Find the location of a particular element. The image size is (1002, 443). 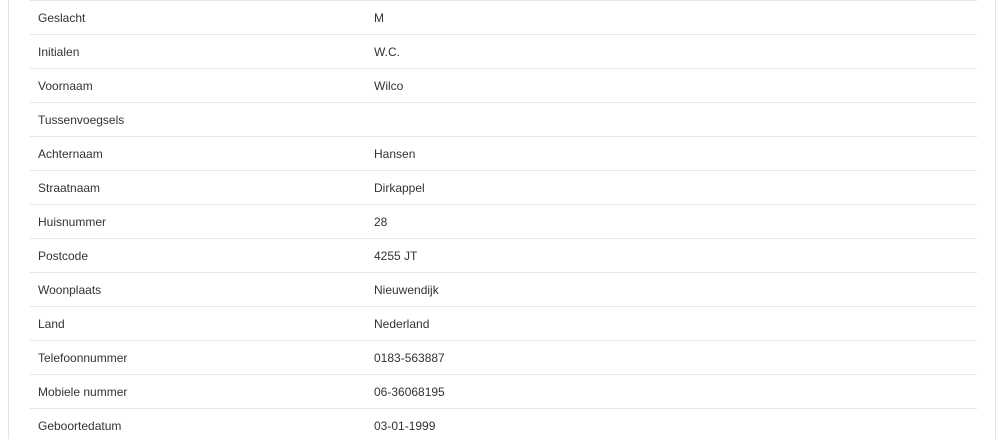

row-label: Postcode is located at coordinates (198, 255).